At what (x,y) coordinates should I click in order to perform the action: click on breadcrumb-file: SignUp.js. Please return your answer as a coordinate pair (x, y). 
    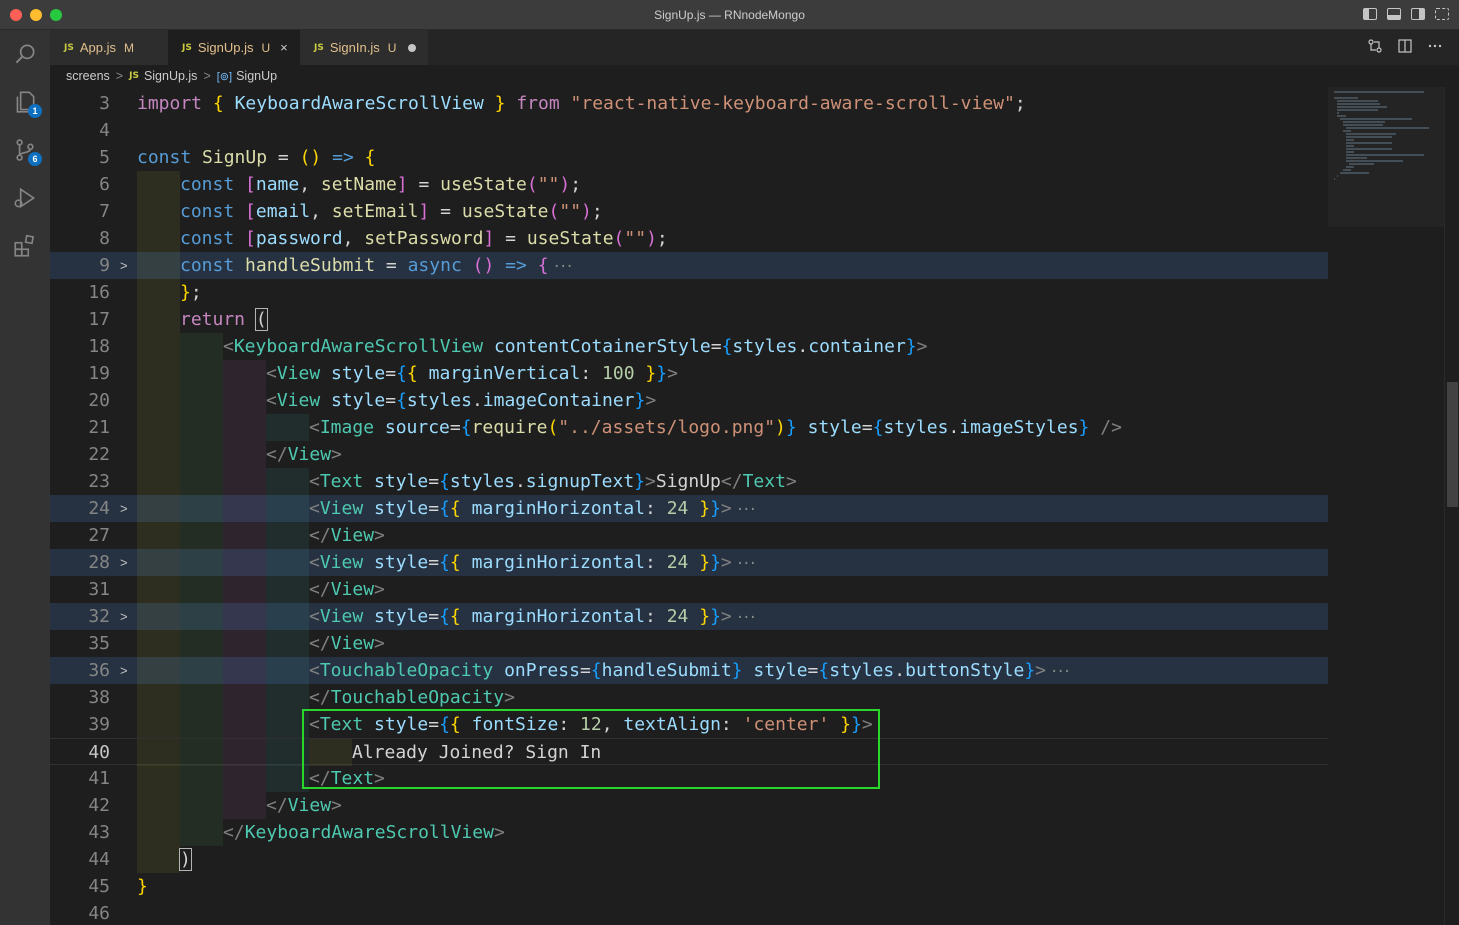
    Looking at the image, I should click on (171, 76).